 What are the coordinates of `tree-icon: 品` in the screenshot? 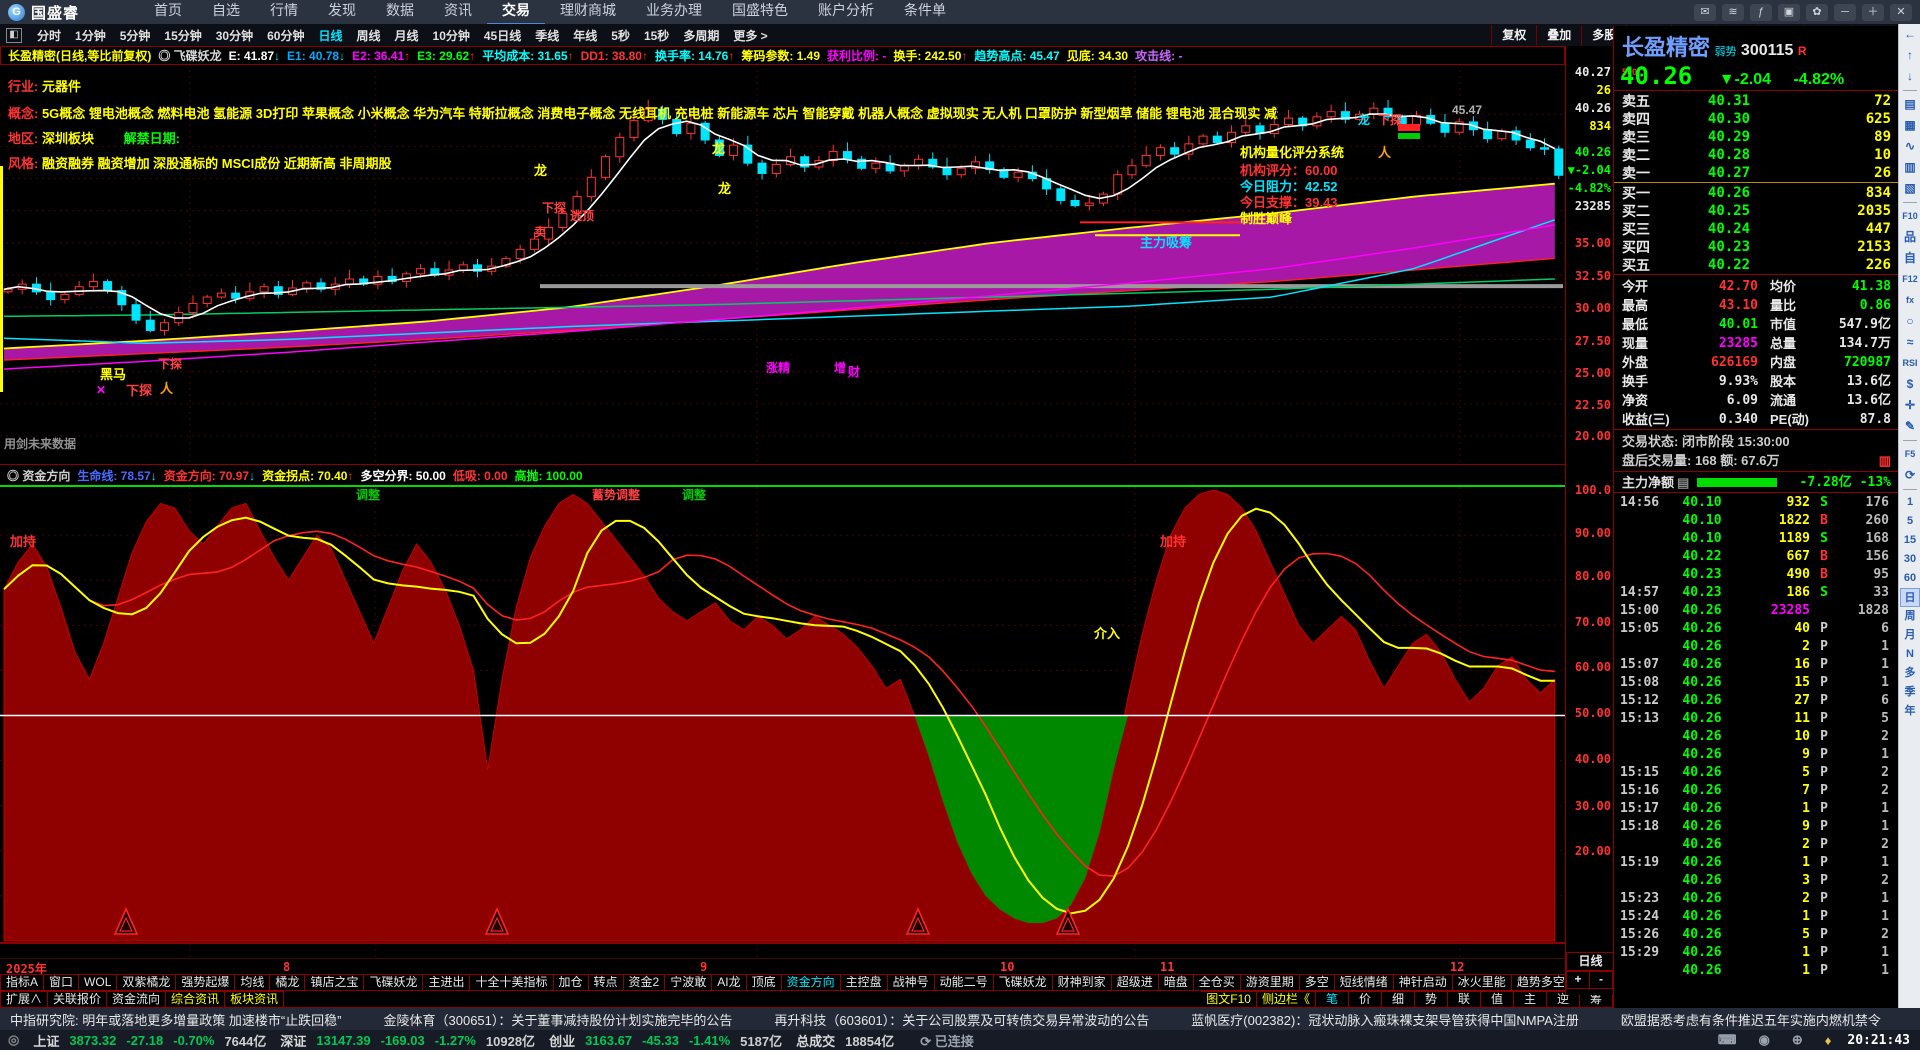 It's located at (1910, 237).